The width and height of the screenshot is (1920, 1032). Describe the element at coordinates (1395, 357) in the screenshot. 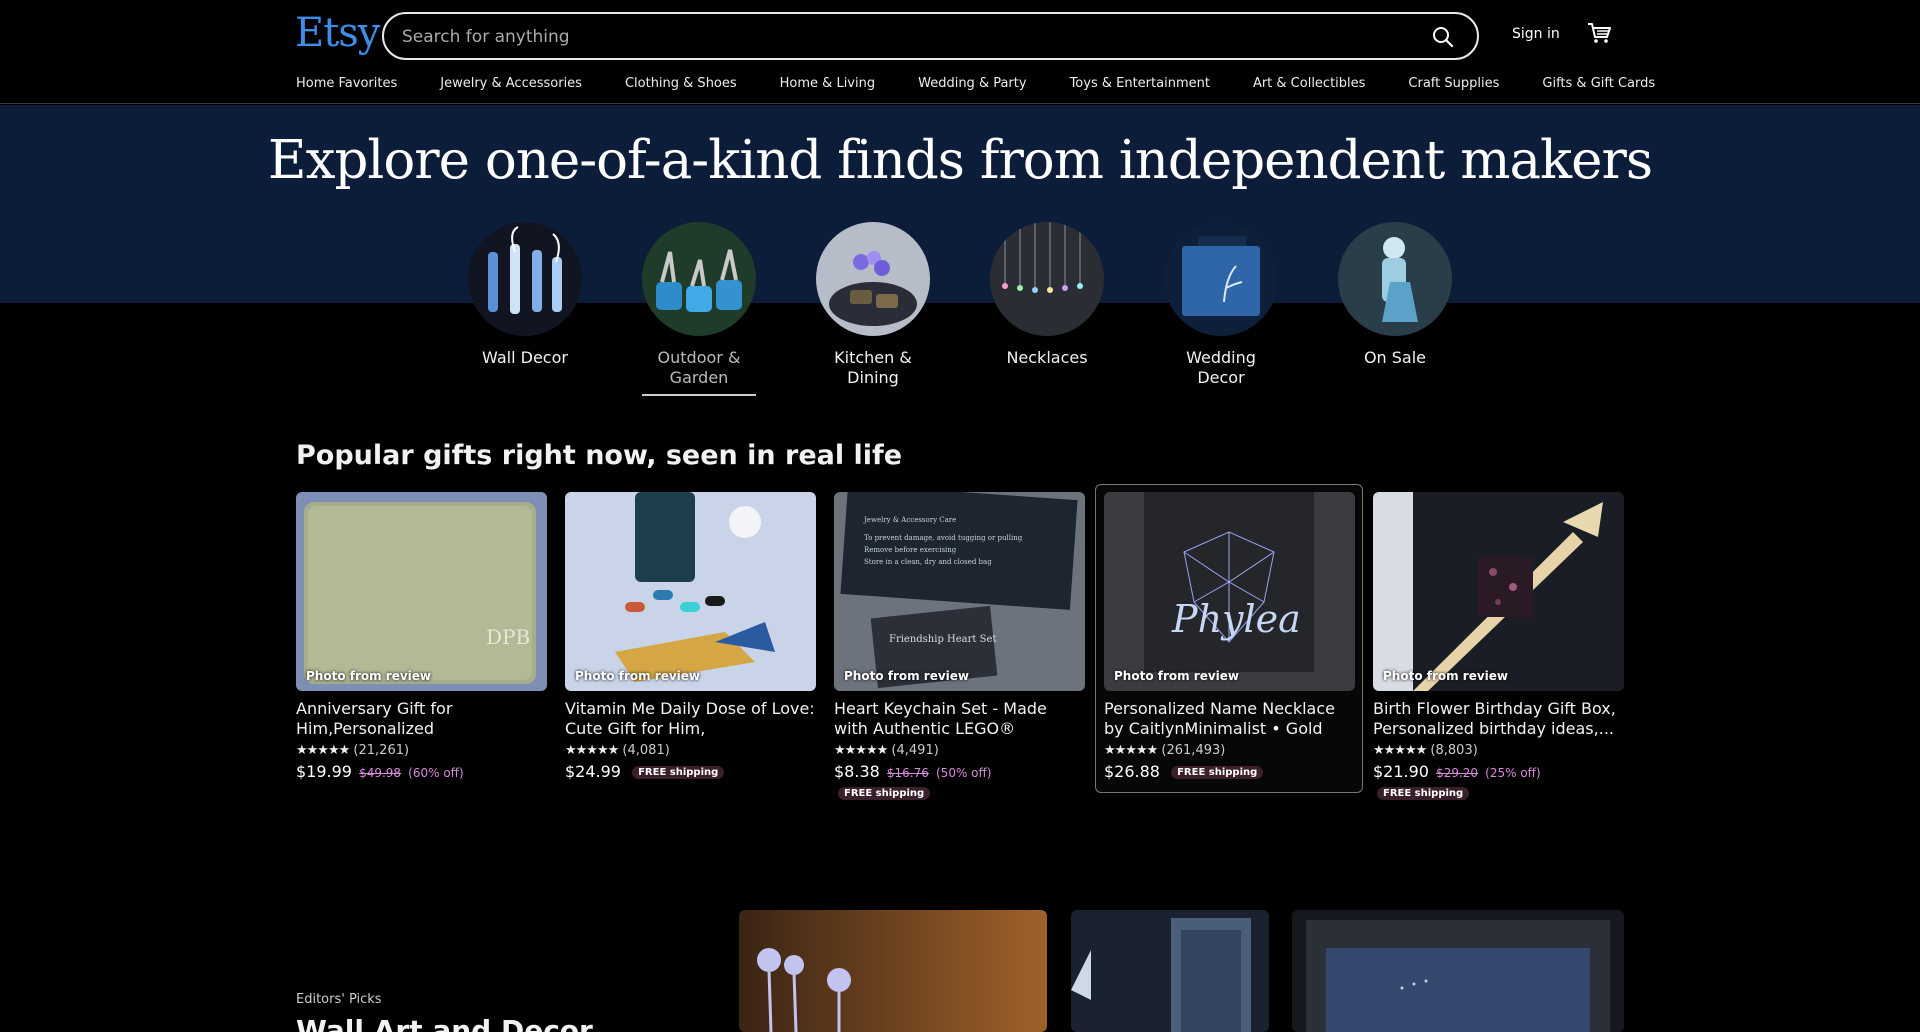

I see `category-label: On Sale` at that location.